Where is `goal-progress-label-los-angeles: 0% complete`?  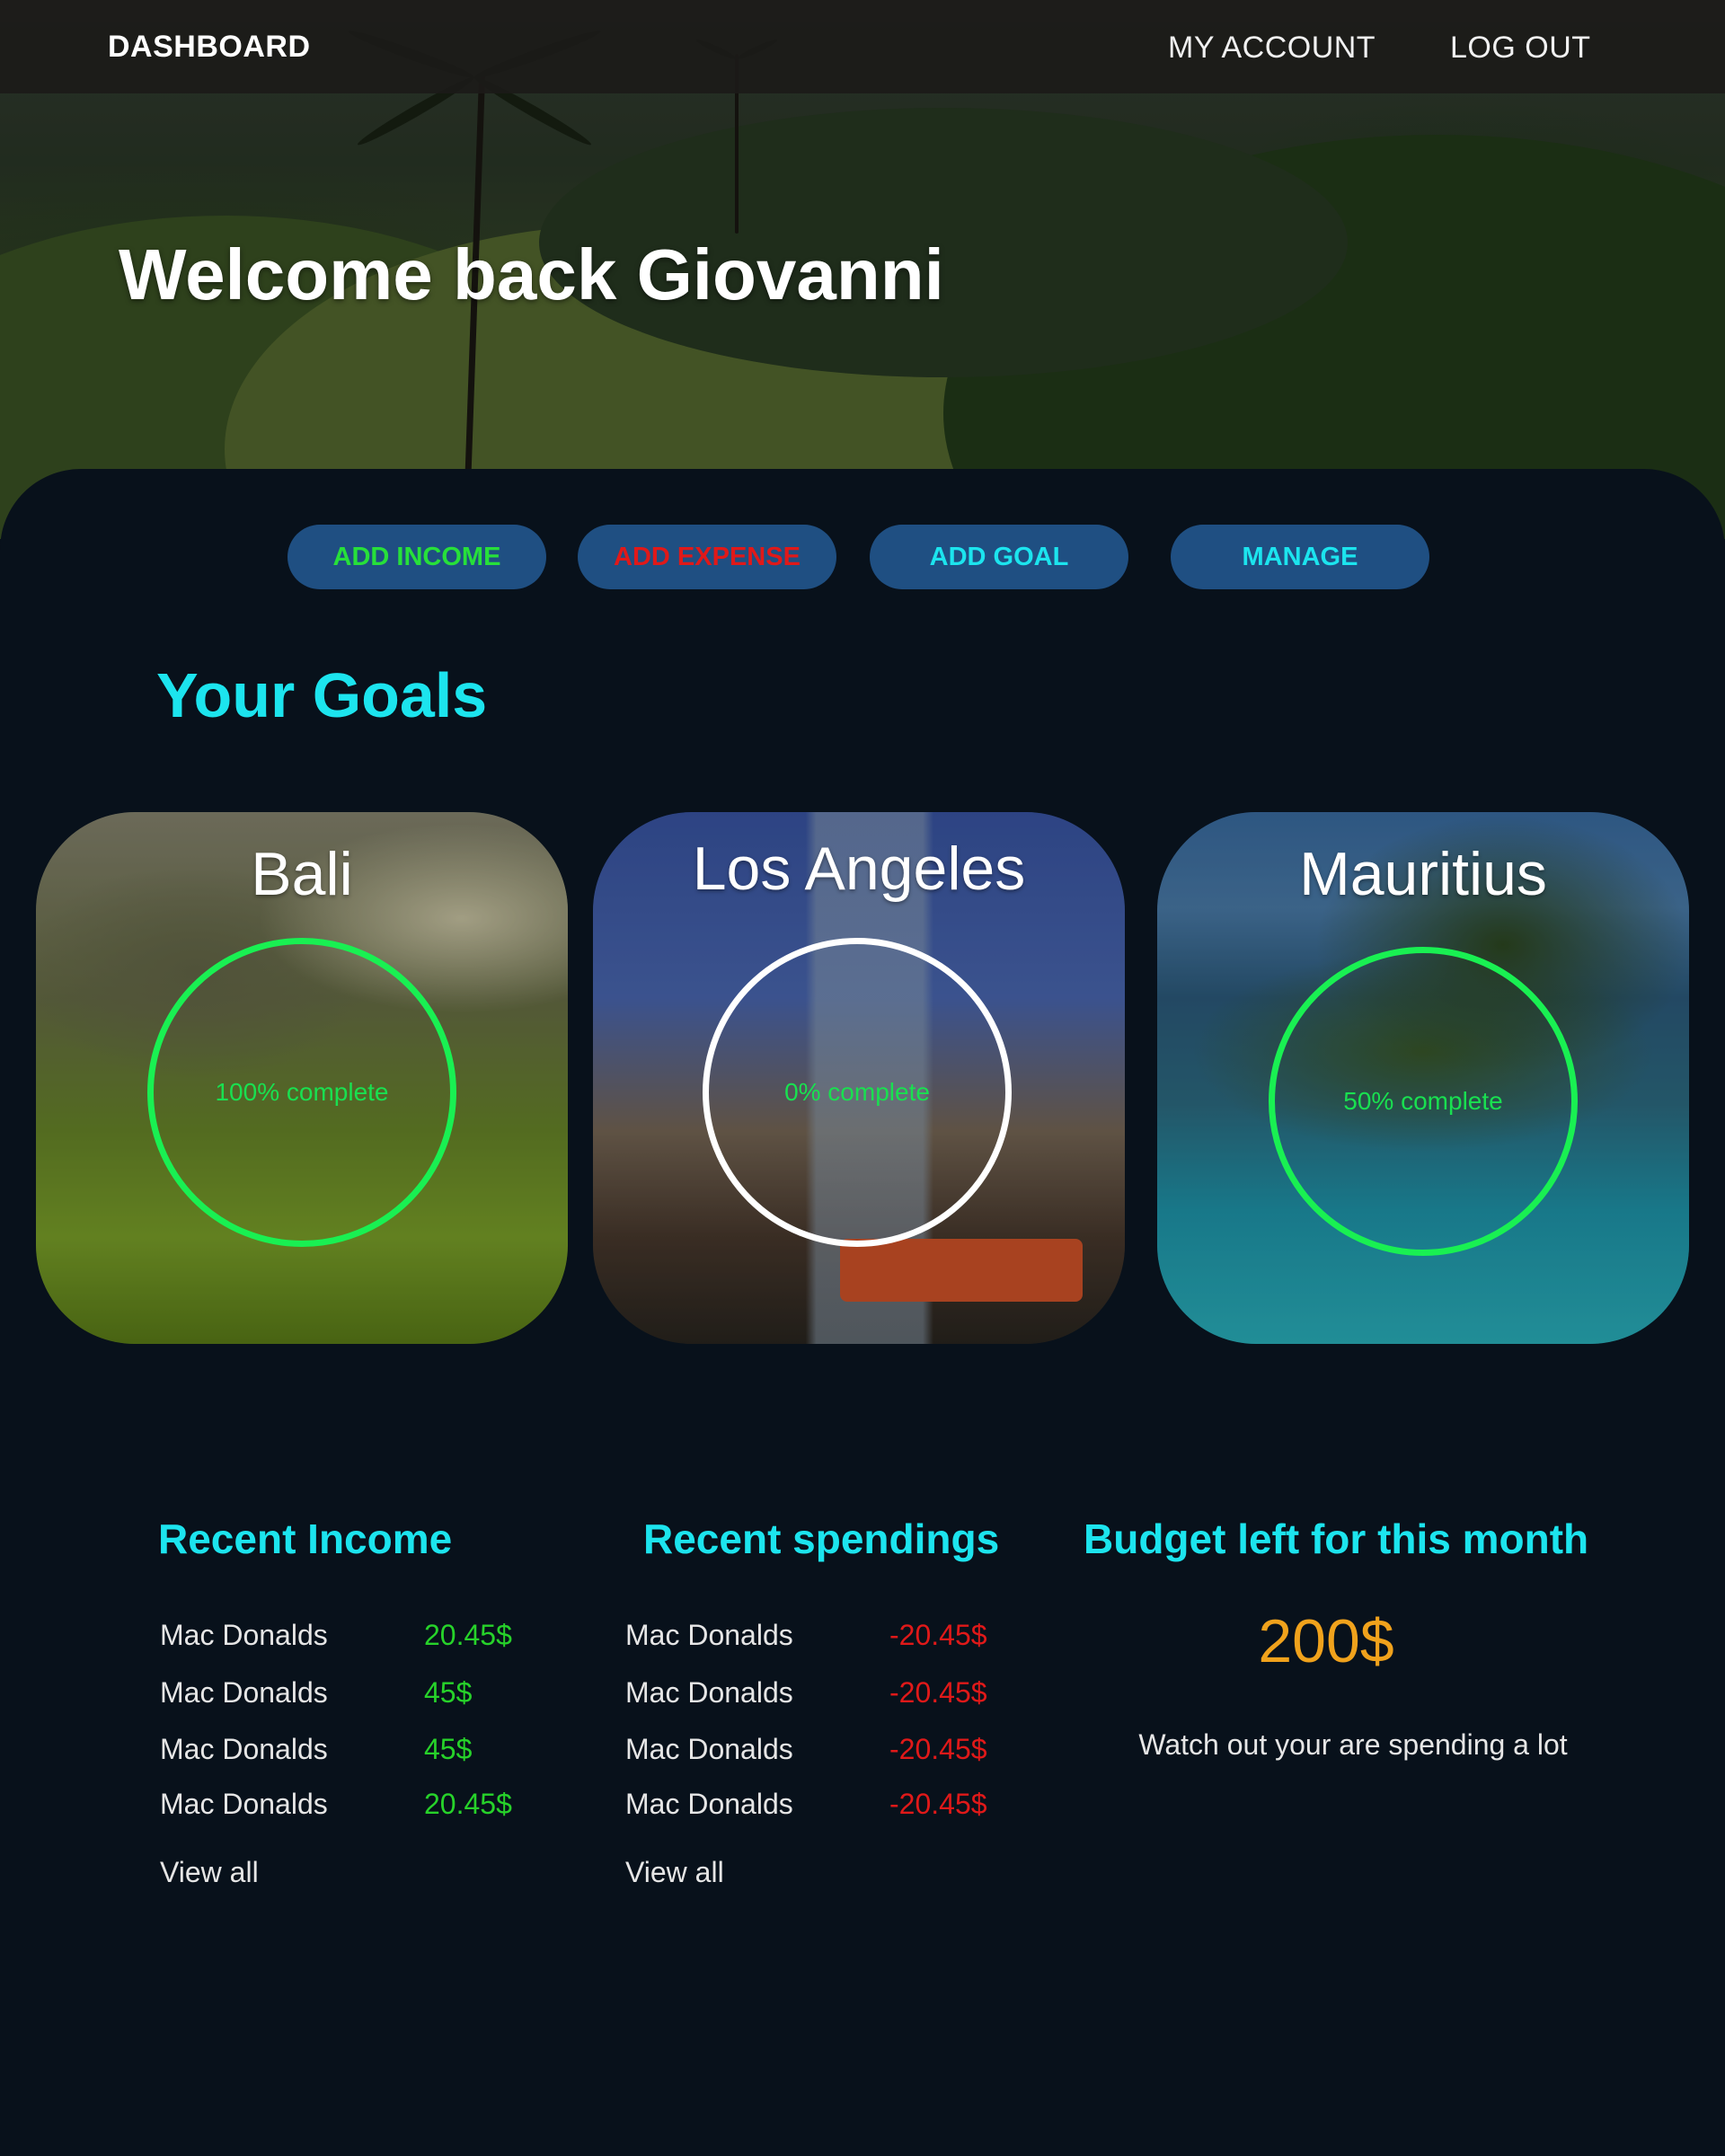
goal-progress-label-los-angeles: 0% complete is located at coordinates (857, 1092).